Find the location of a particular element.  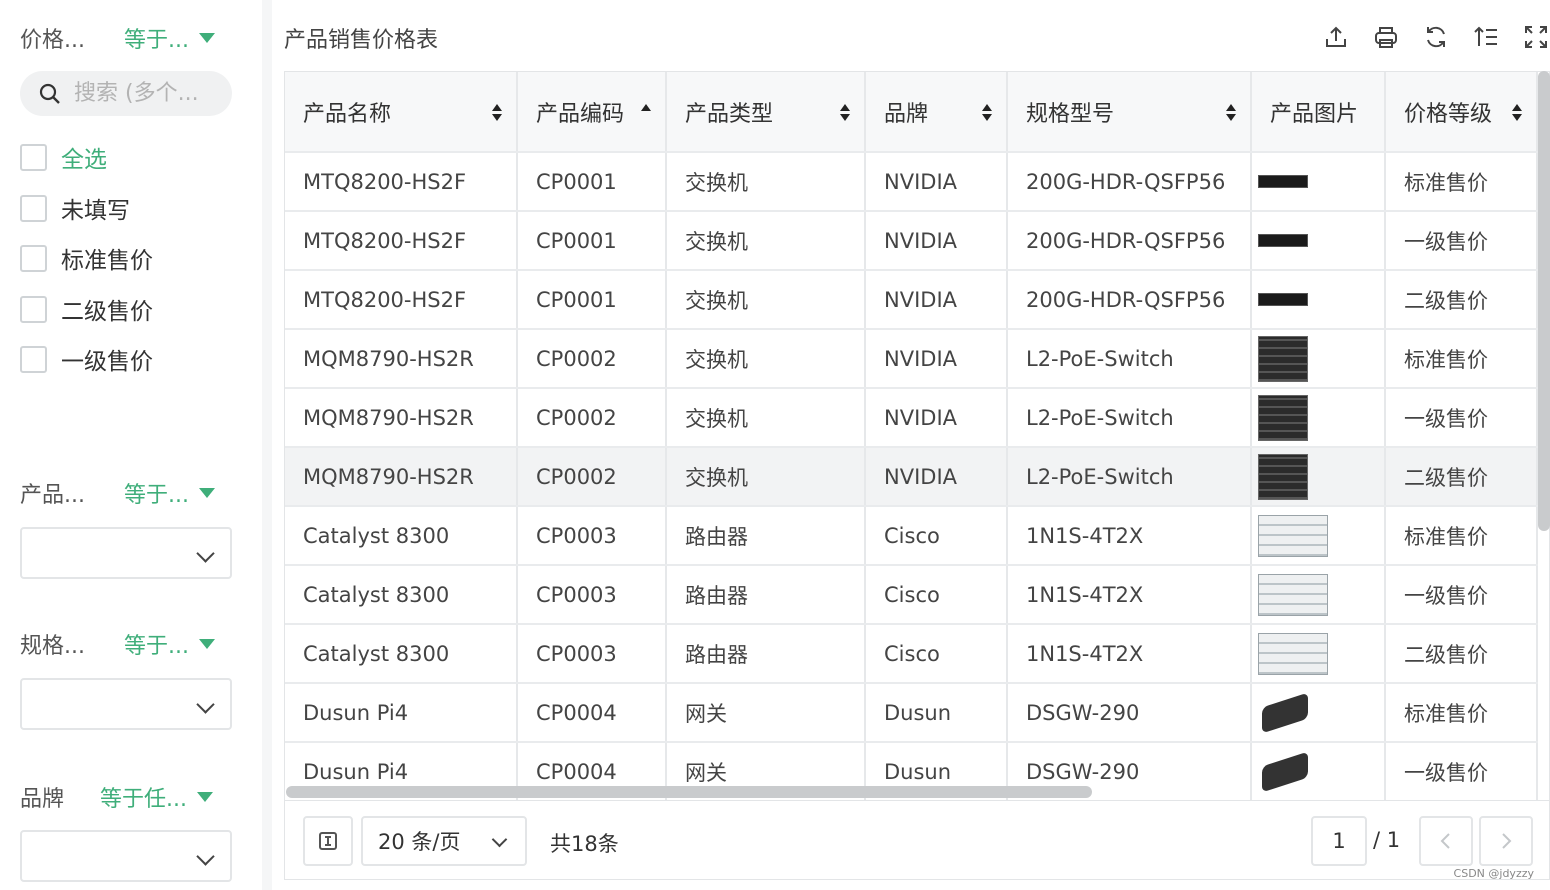

column-header-type: 产品类型 is located at coordinates (766, 112).